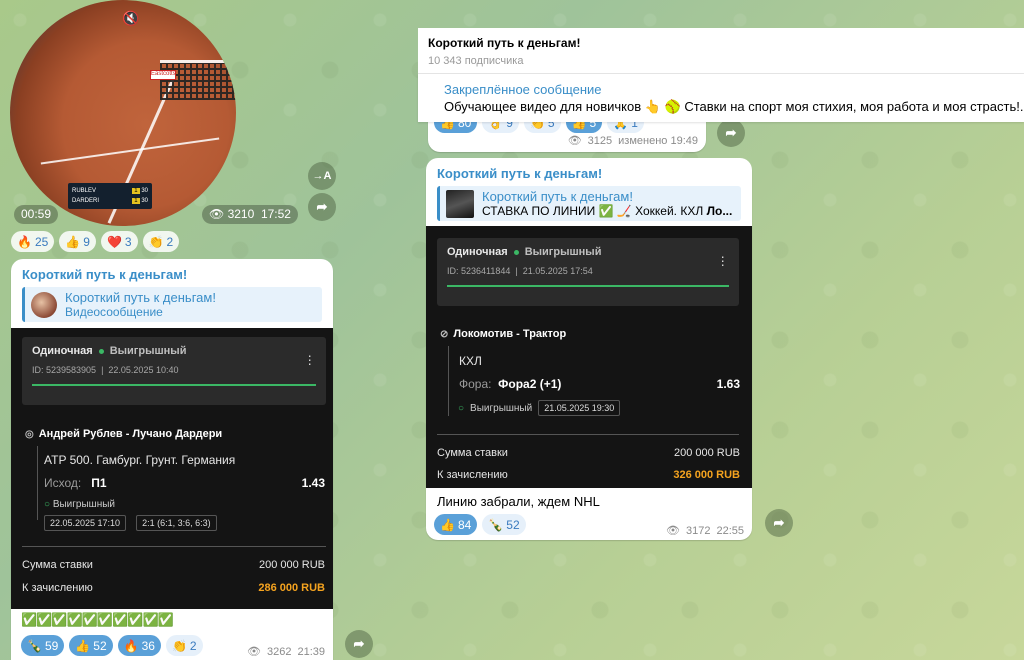 The width and height of the screenshot is (1024, 660). I want to click on forwarded-message: Короткий путь к деньгам! Видеосообщение, so click(172, 304).